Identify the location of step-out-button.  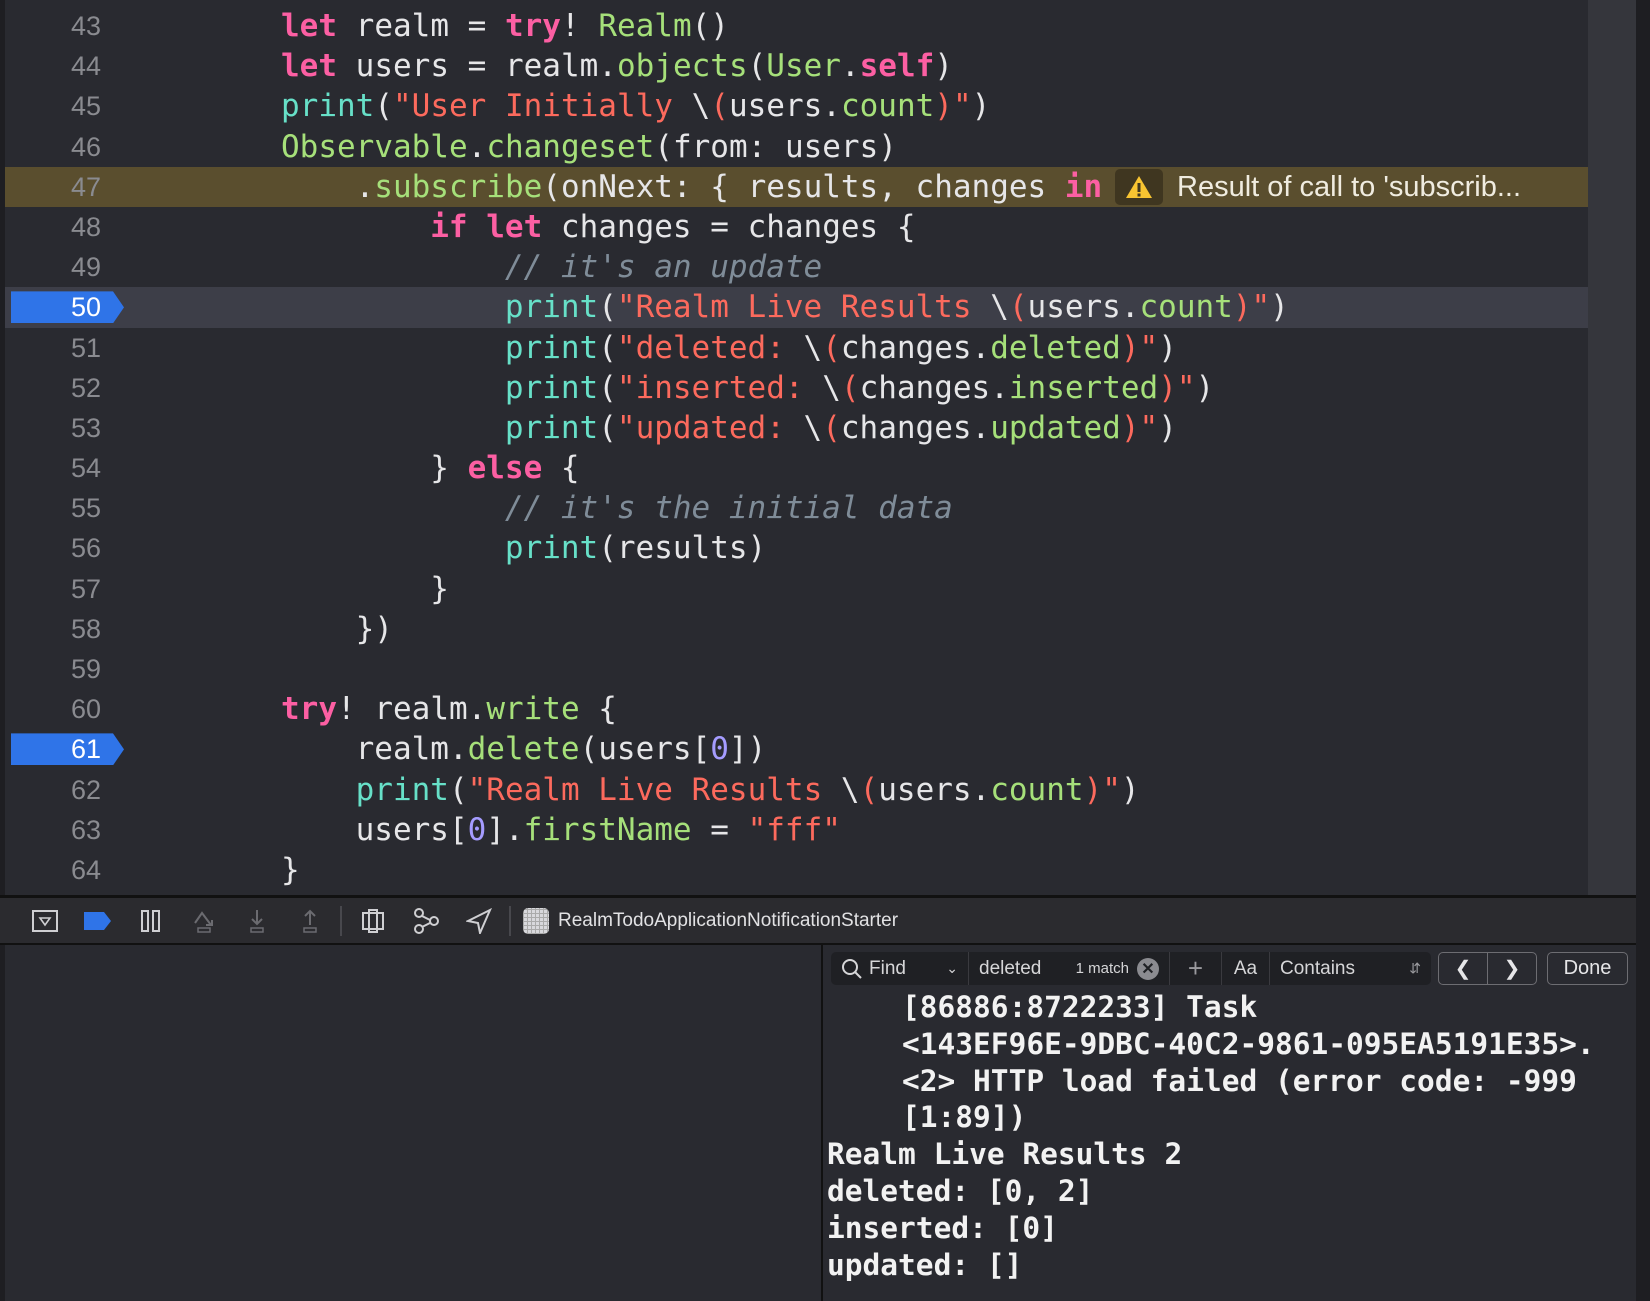
(309, 921).